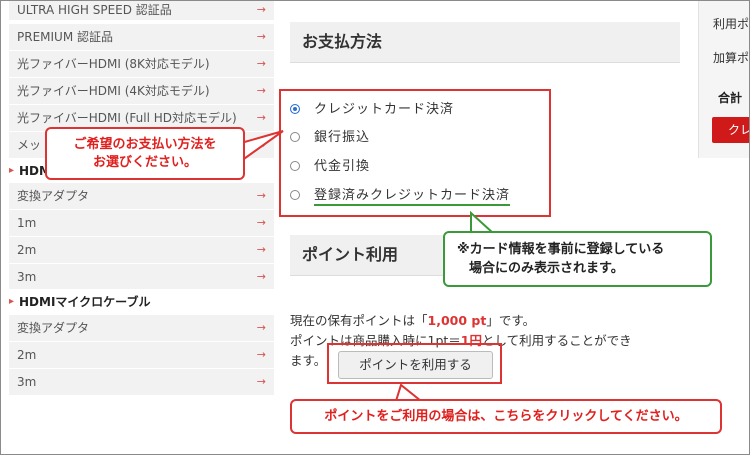 Image resolution: width=750 pixels, height=455 pixels. I want to click on sidebar-item-fiber-8k: 光ファイバーHDMI (8K対応モデル) →, so click(141, 64).